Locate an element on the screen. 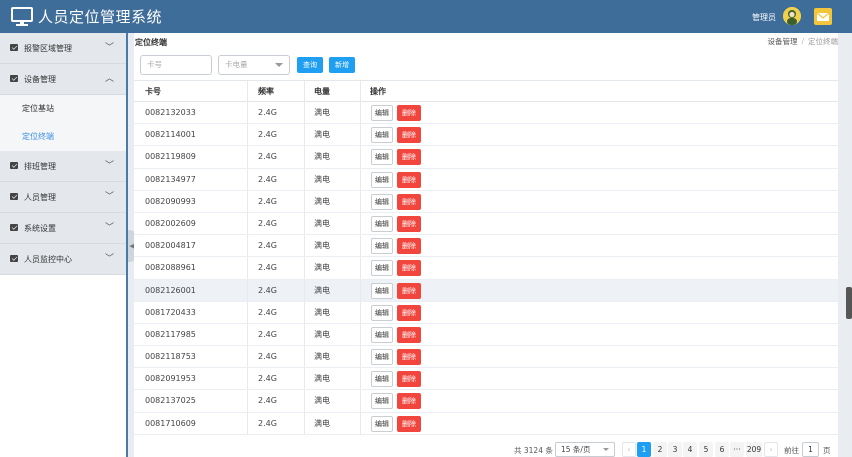 The height and width of the screenshot is (457, 852). page-number-button: 1 is located at coordinates (644, 449).